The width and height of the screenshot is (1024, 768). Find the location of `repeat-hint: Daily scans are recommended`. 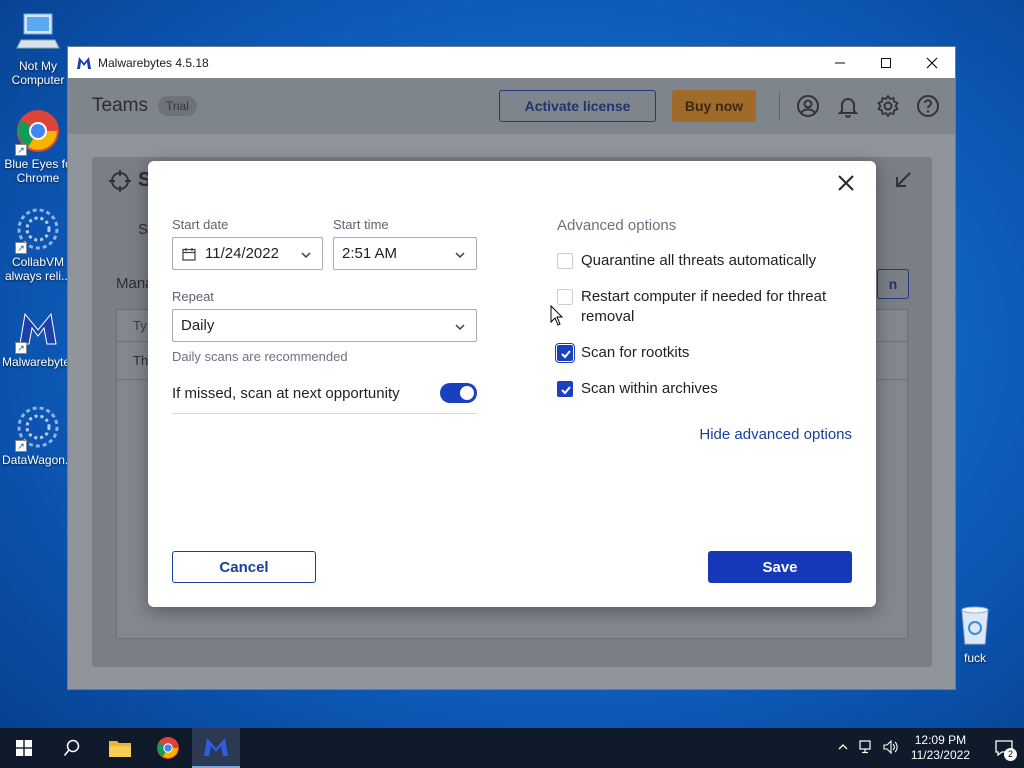

repeat-hint: Daily scans are recommended is located at coordinates (260, 356).